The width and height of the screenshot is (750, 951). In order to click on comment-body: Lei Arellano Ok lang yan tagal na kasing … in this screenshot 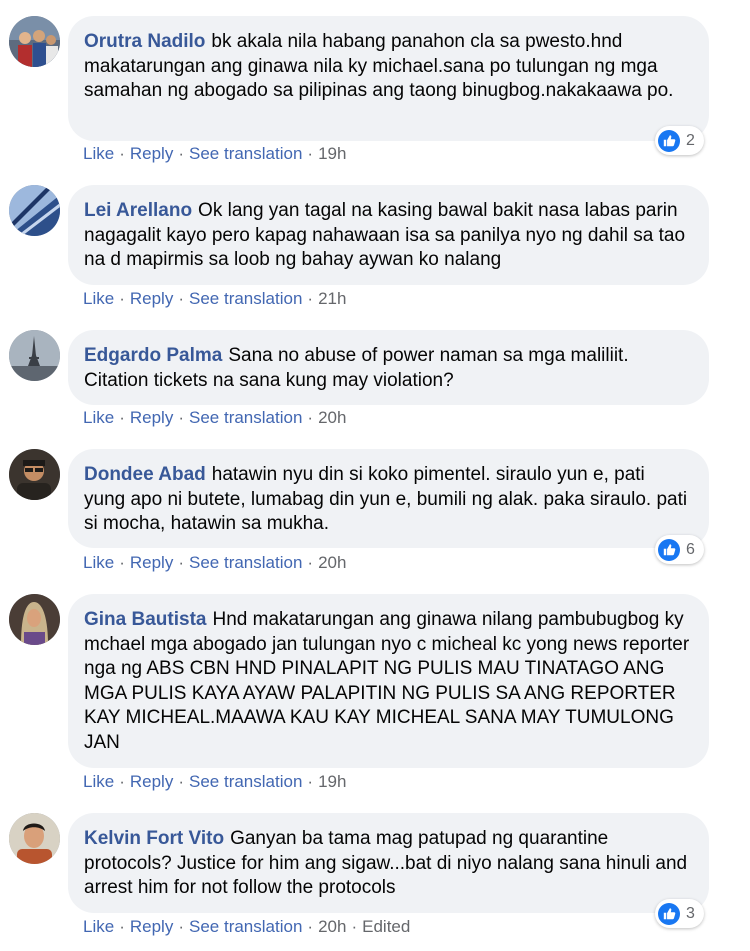, I will do `click(387, 236)`.